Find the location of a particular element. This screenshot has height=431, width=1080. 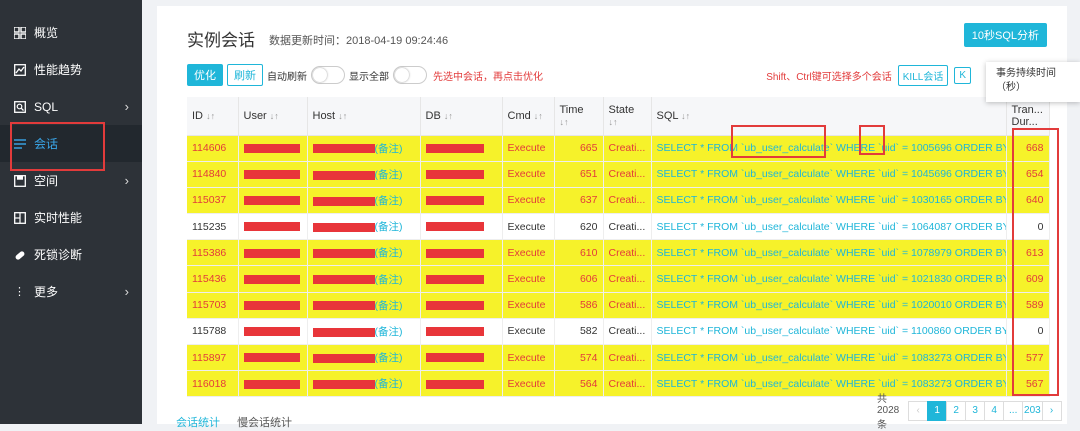

cell-time-text: 582 is located at coordinates (588, 331).